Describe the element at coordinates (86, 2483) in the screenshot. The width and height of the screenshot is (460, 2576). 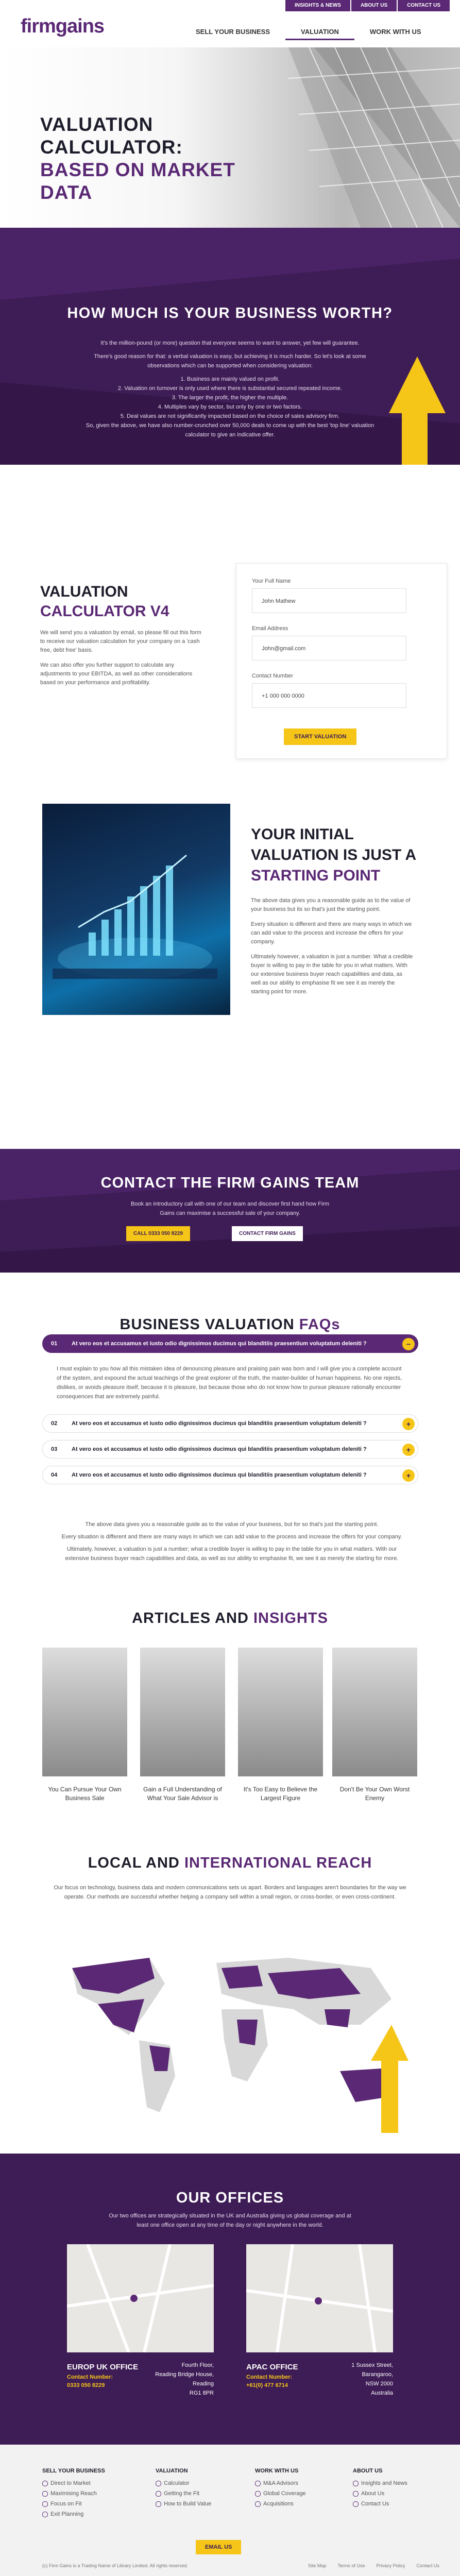
I see `footer-link: Direct to Market` at that location.